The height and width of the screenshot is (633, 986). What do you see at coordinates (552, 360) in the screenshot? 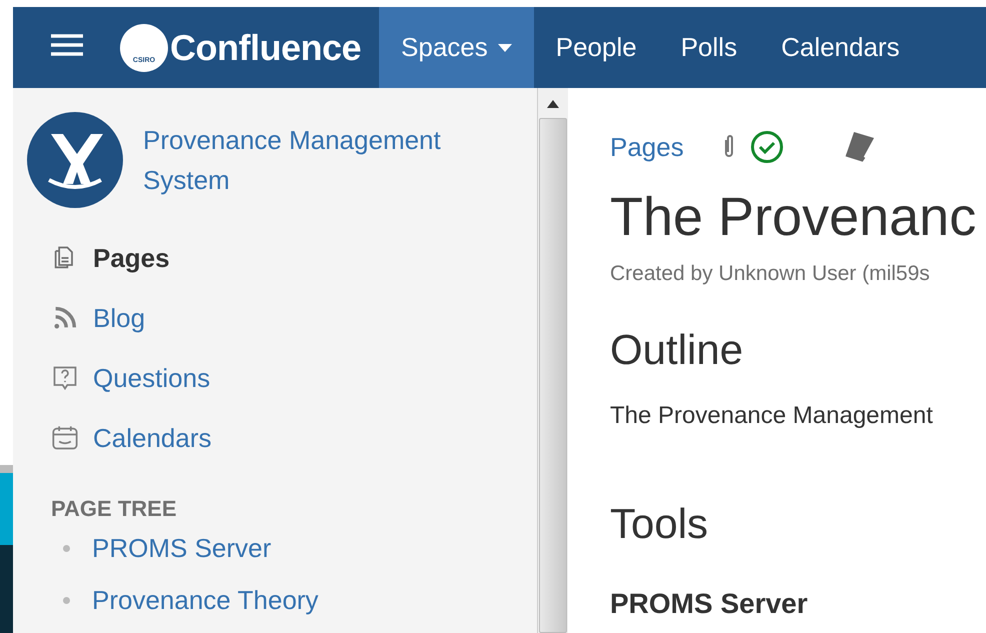
I see `scrollbar` at bounding box center [552, 360].